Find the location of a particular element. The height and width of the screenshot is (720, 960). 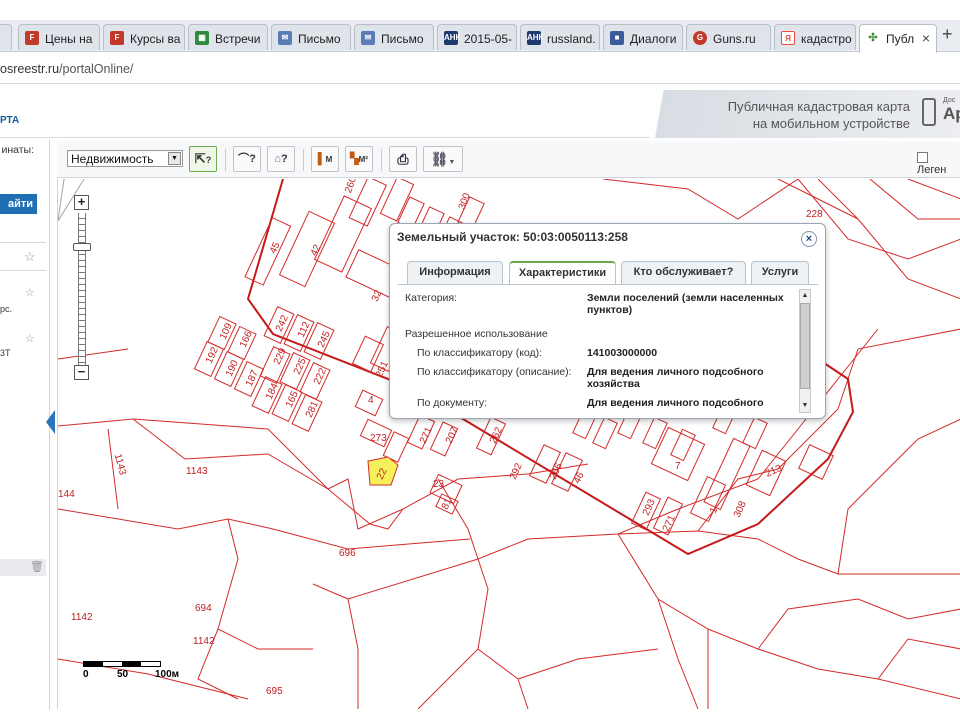

area-query-button: ⌒? is located at coordinates (247, 159).